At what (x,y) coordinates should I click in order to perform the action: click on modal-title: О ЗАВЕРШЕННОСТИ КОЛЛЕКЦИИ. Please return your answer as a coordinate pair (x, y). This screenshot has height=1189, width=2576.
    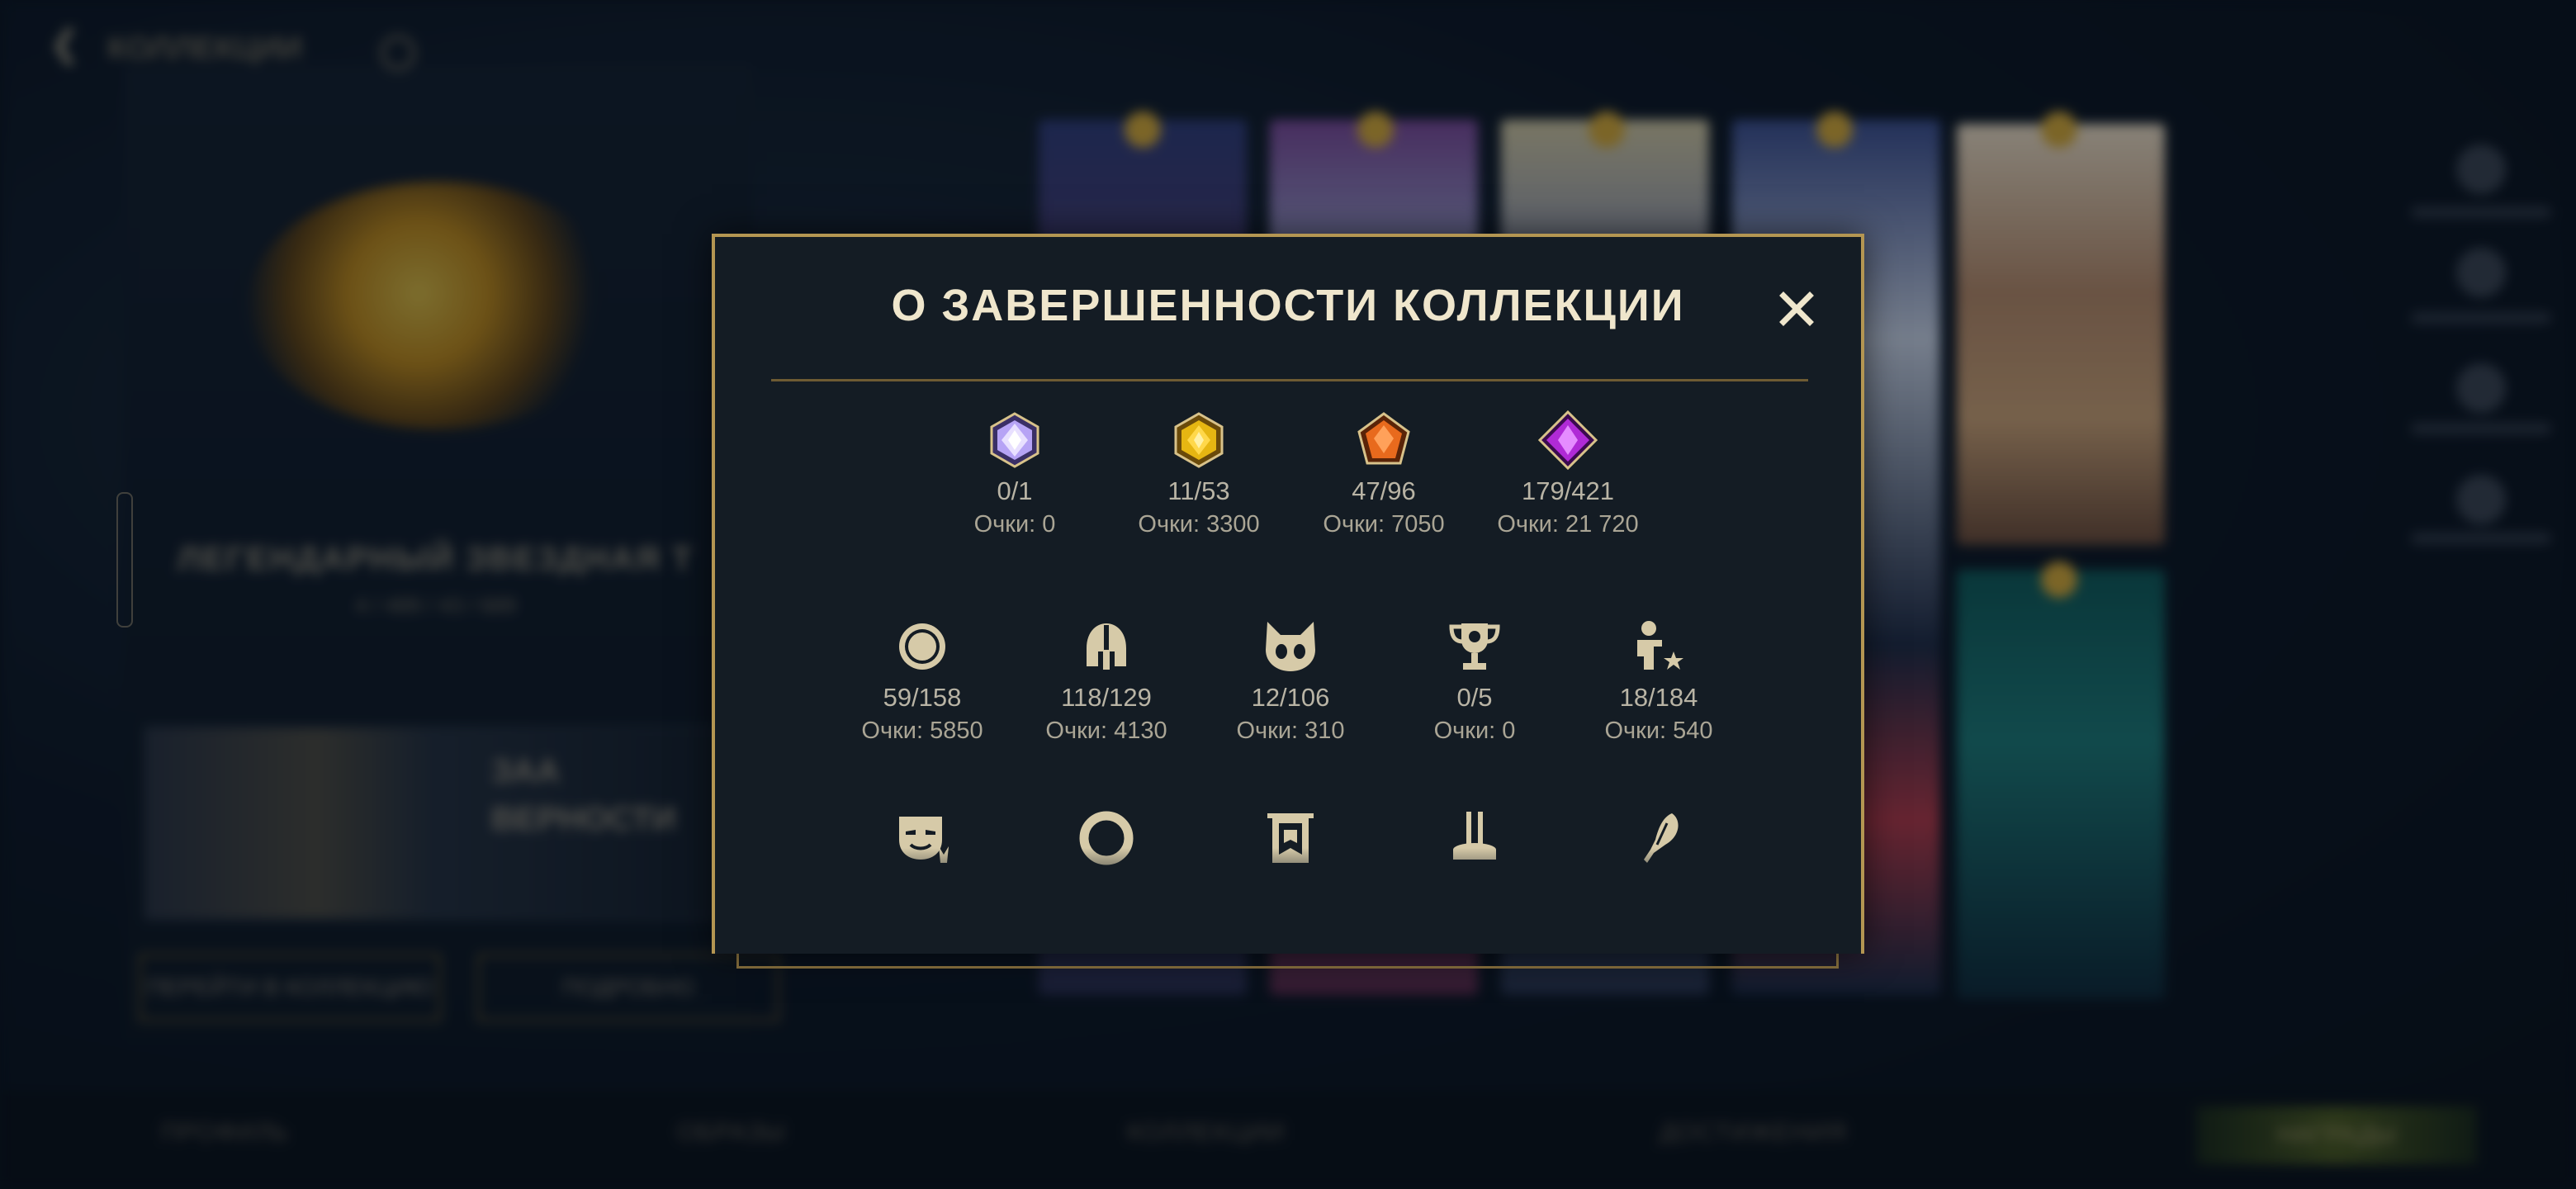
    Looking at the image, I should click on (1288, 305).